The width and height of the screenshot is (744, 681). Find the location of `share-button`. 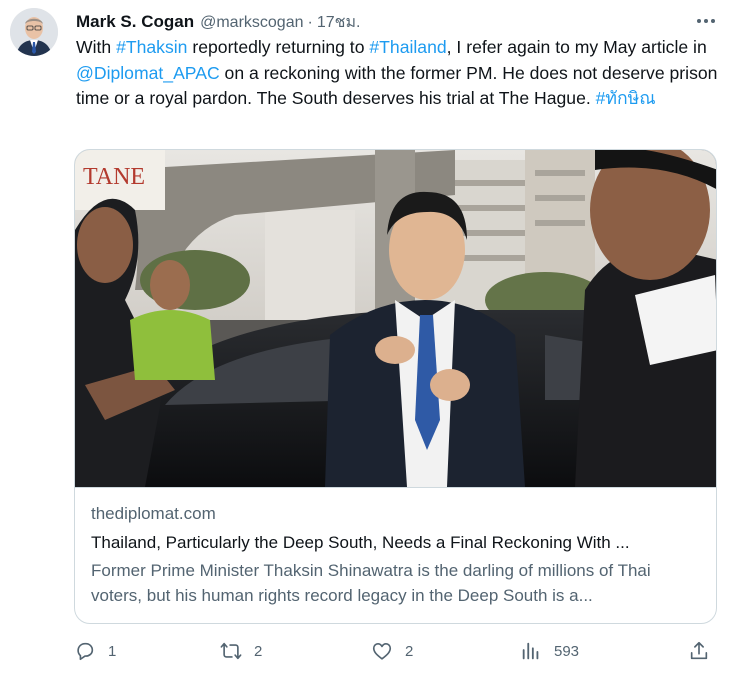

share-button is located at coordinates (699, 651).